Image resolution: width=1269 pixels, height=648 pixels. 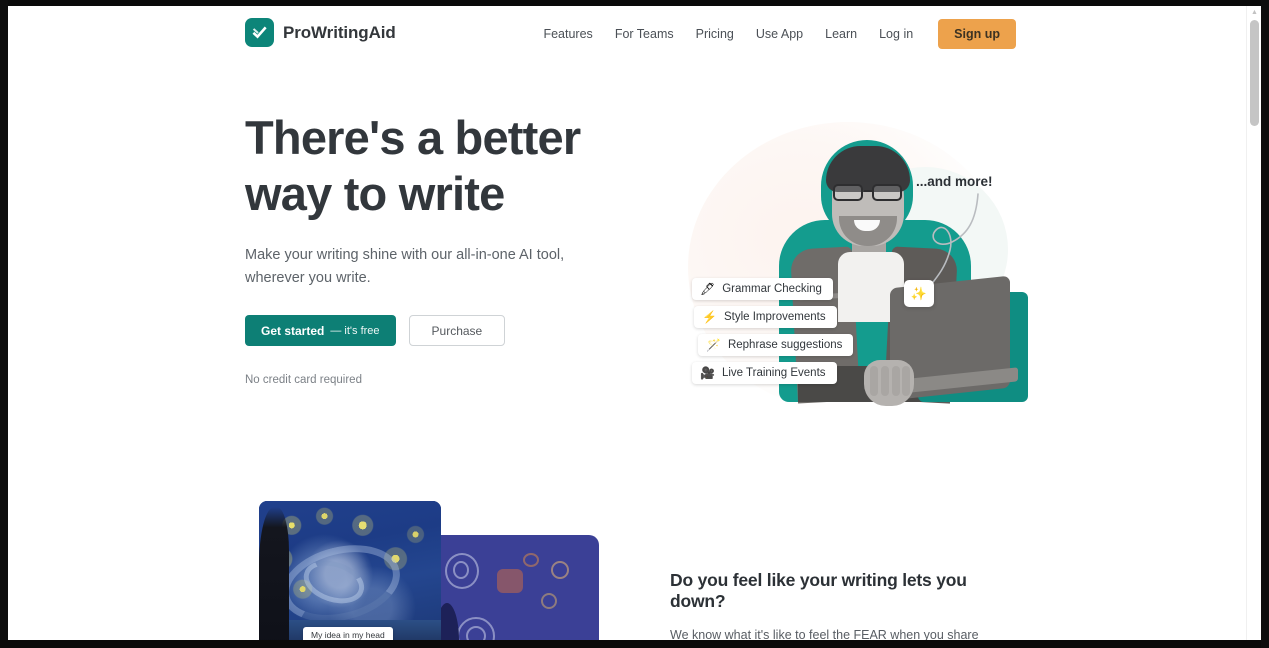 I want to click on prowritingaid-logo-icon, so click(x=259, y=32).